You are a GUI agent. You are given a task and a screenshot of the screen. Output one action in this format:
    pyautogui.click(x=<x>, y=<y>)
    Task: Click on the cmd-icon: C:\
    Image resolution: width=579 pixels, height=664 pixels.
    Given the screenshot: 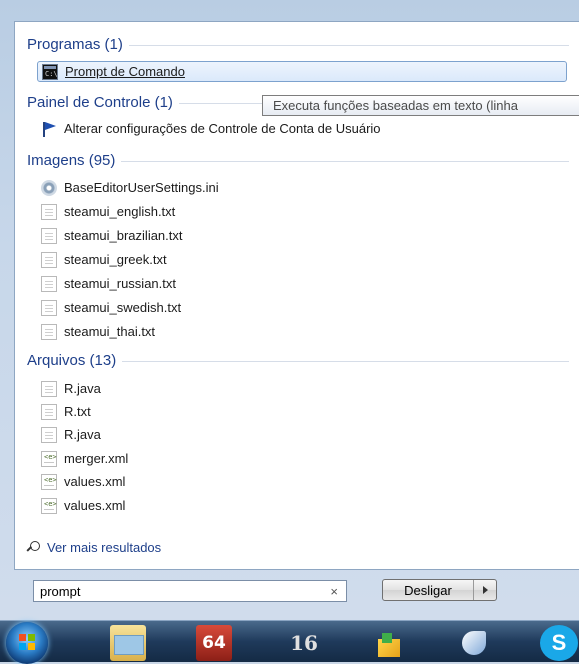 What is the action you would take?
    pyautogui.click(x=50, y=71)
    